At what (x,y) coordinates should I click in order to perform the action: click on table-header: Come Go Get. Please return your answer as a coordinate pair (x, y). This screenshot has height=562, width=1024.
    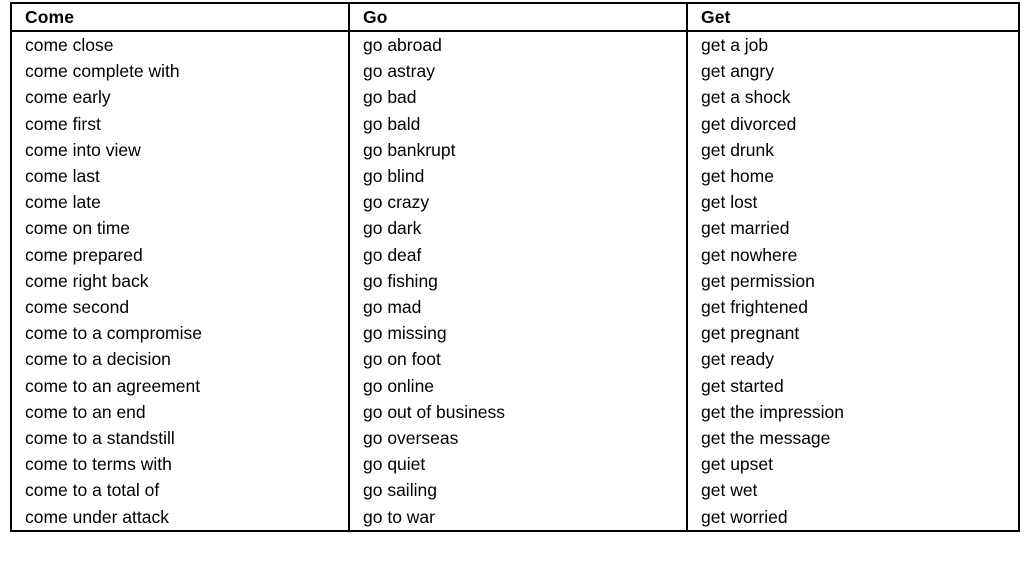
    Looking at the image, I should click on (515, 17).